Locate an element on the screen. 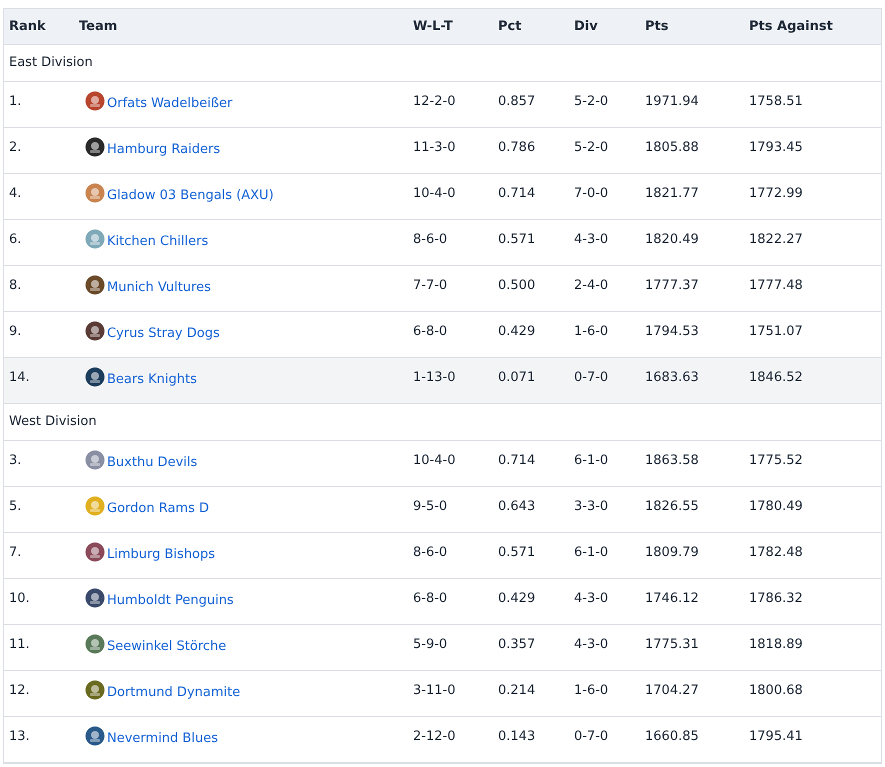 The image size is (885, 767). table-cell: 0.143 is located at coordinates (517, 736).